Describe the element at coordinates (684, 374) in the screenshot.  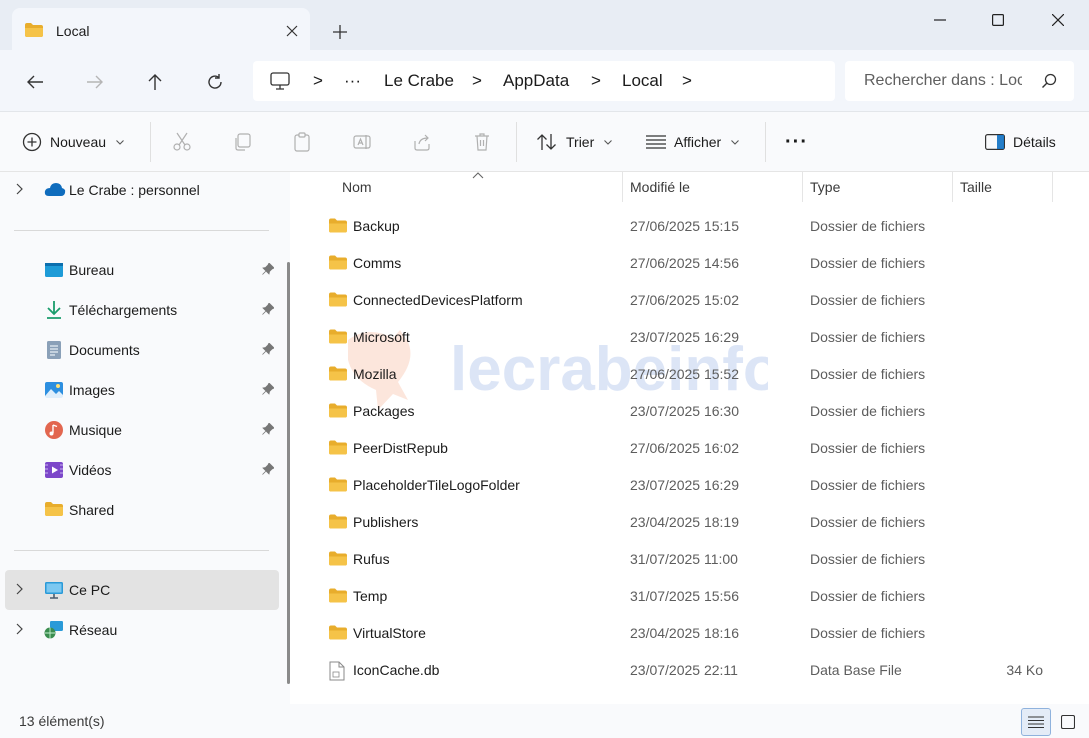
I see `file-modified: 27/06/2025 15:52` at that location.